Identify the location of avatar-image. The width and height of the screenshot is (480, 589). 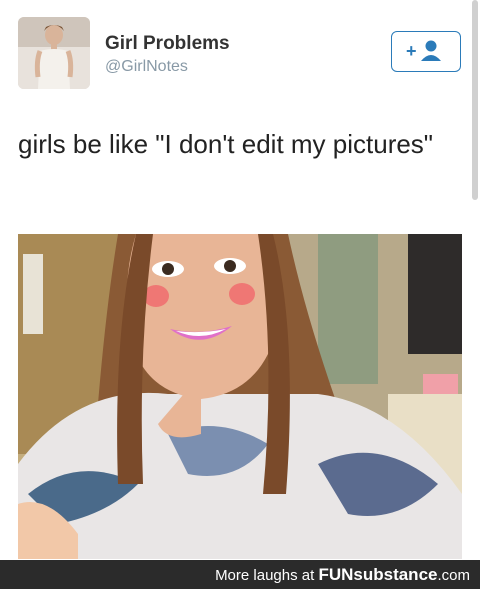
(54, 53).